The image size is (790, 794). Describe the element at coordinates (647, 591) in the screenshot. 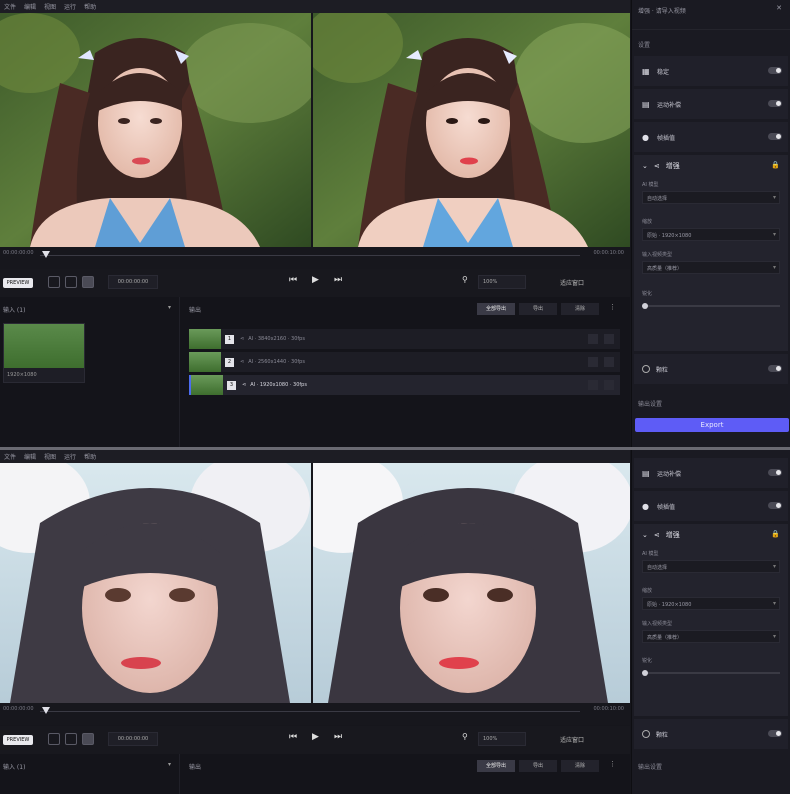

I see `scale-label: 缩放` at that location.